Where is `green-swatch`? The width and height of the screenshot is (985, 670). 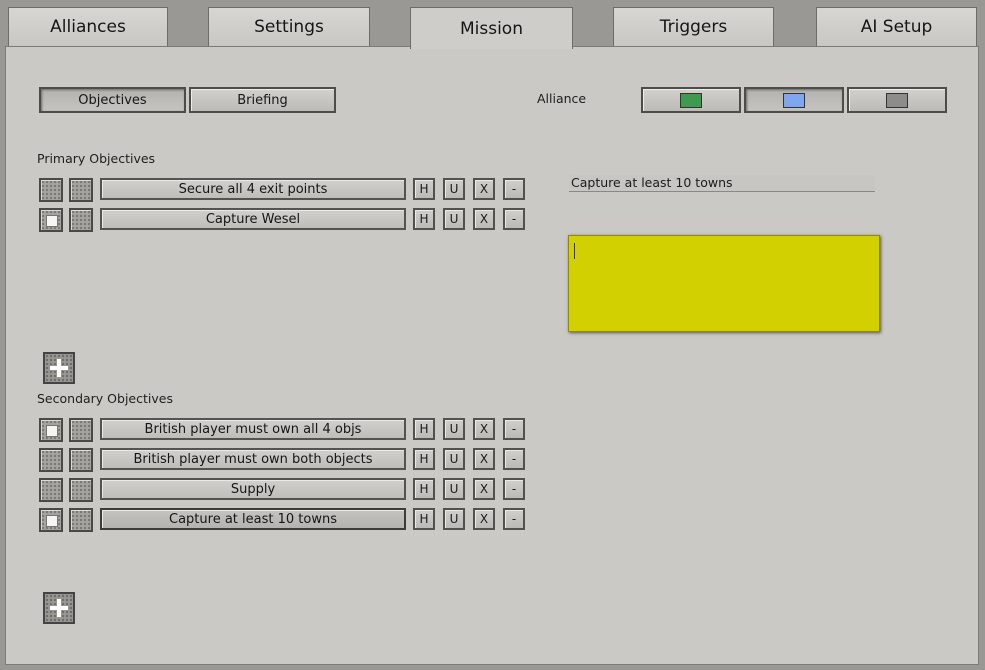
green-swatch is located at coordinates (691, 100).